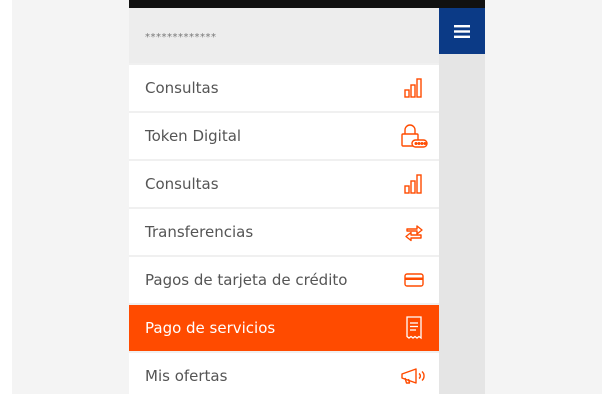 The width and height of the screenshot is (605, 394). What do you see at coordinates (284, 136) in the screenshot?
I see `menu-item-token-digital: Token Digital` at bounding box center [284, 136].